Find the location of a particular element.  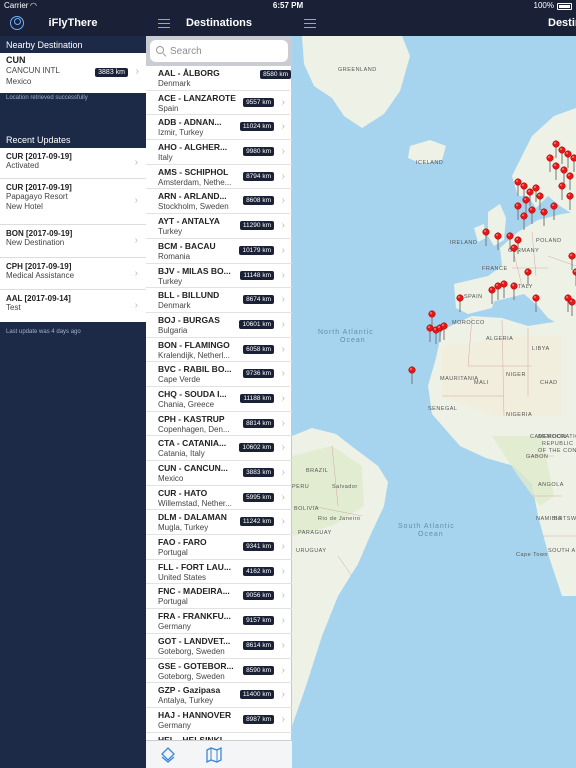

update-title: CUR [2017-09-19] is located at coordinates (39, 156).